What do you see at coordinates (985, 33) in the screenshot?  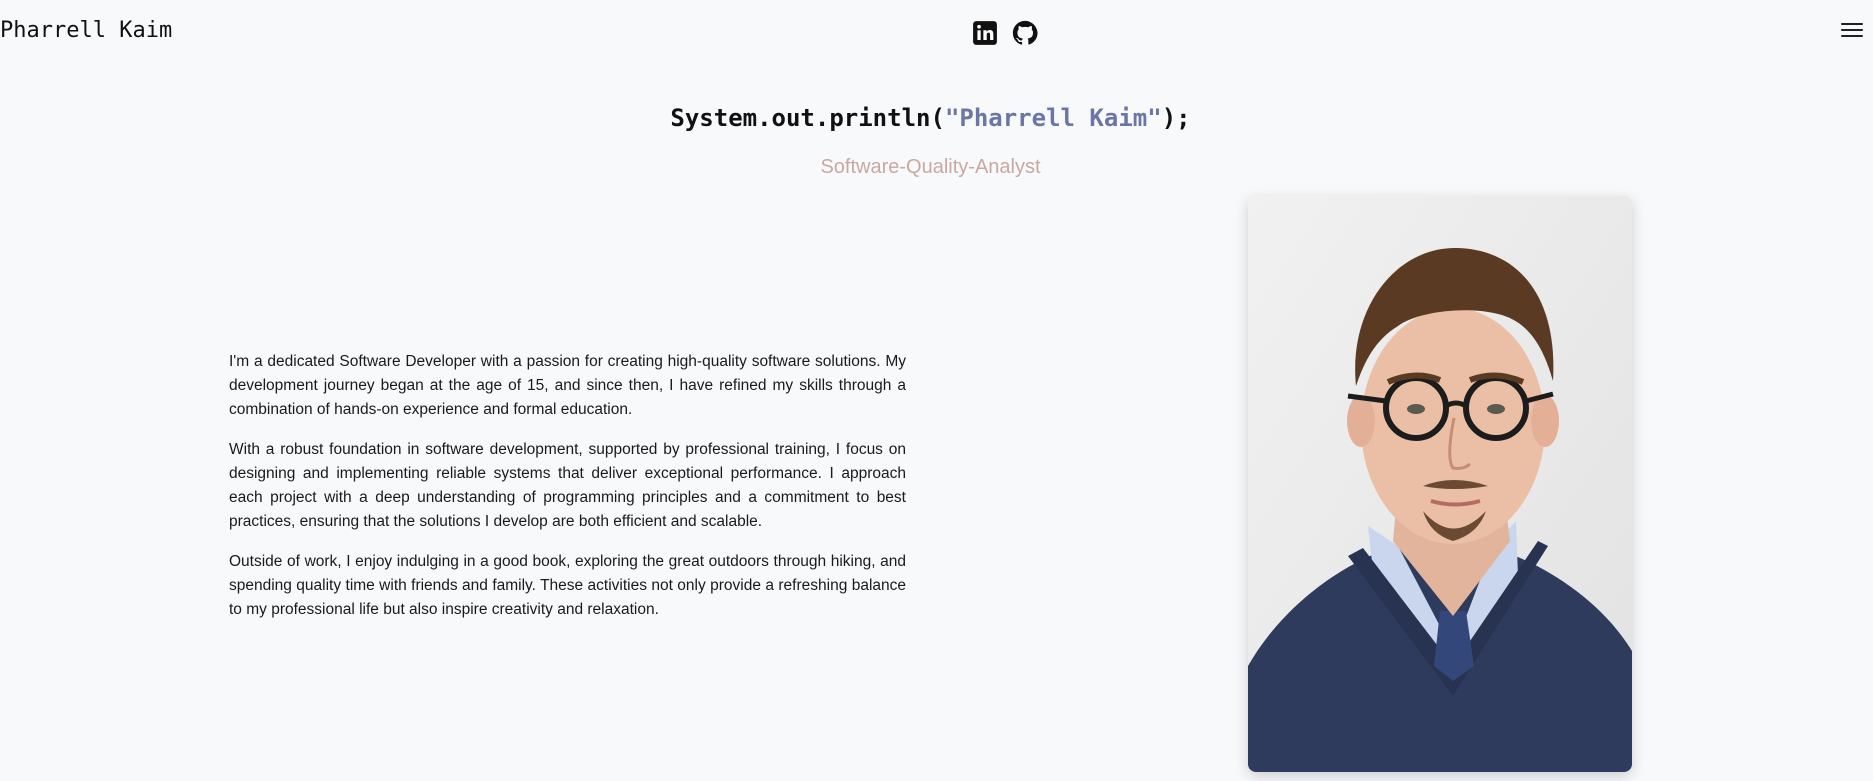 I see `linkedin-icon` at bounding box center [985, 33].